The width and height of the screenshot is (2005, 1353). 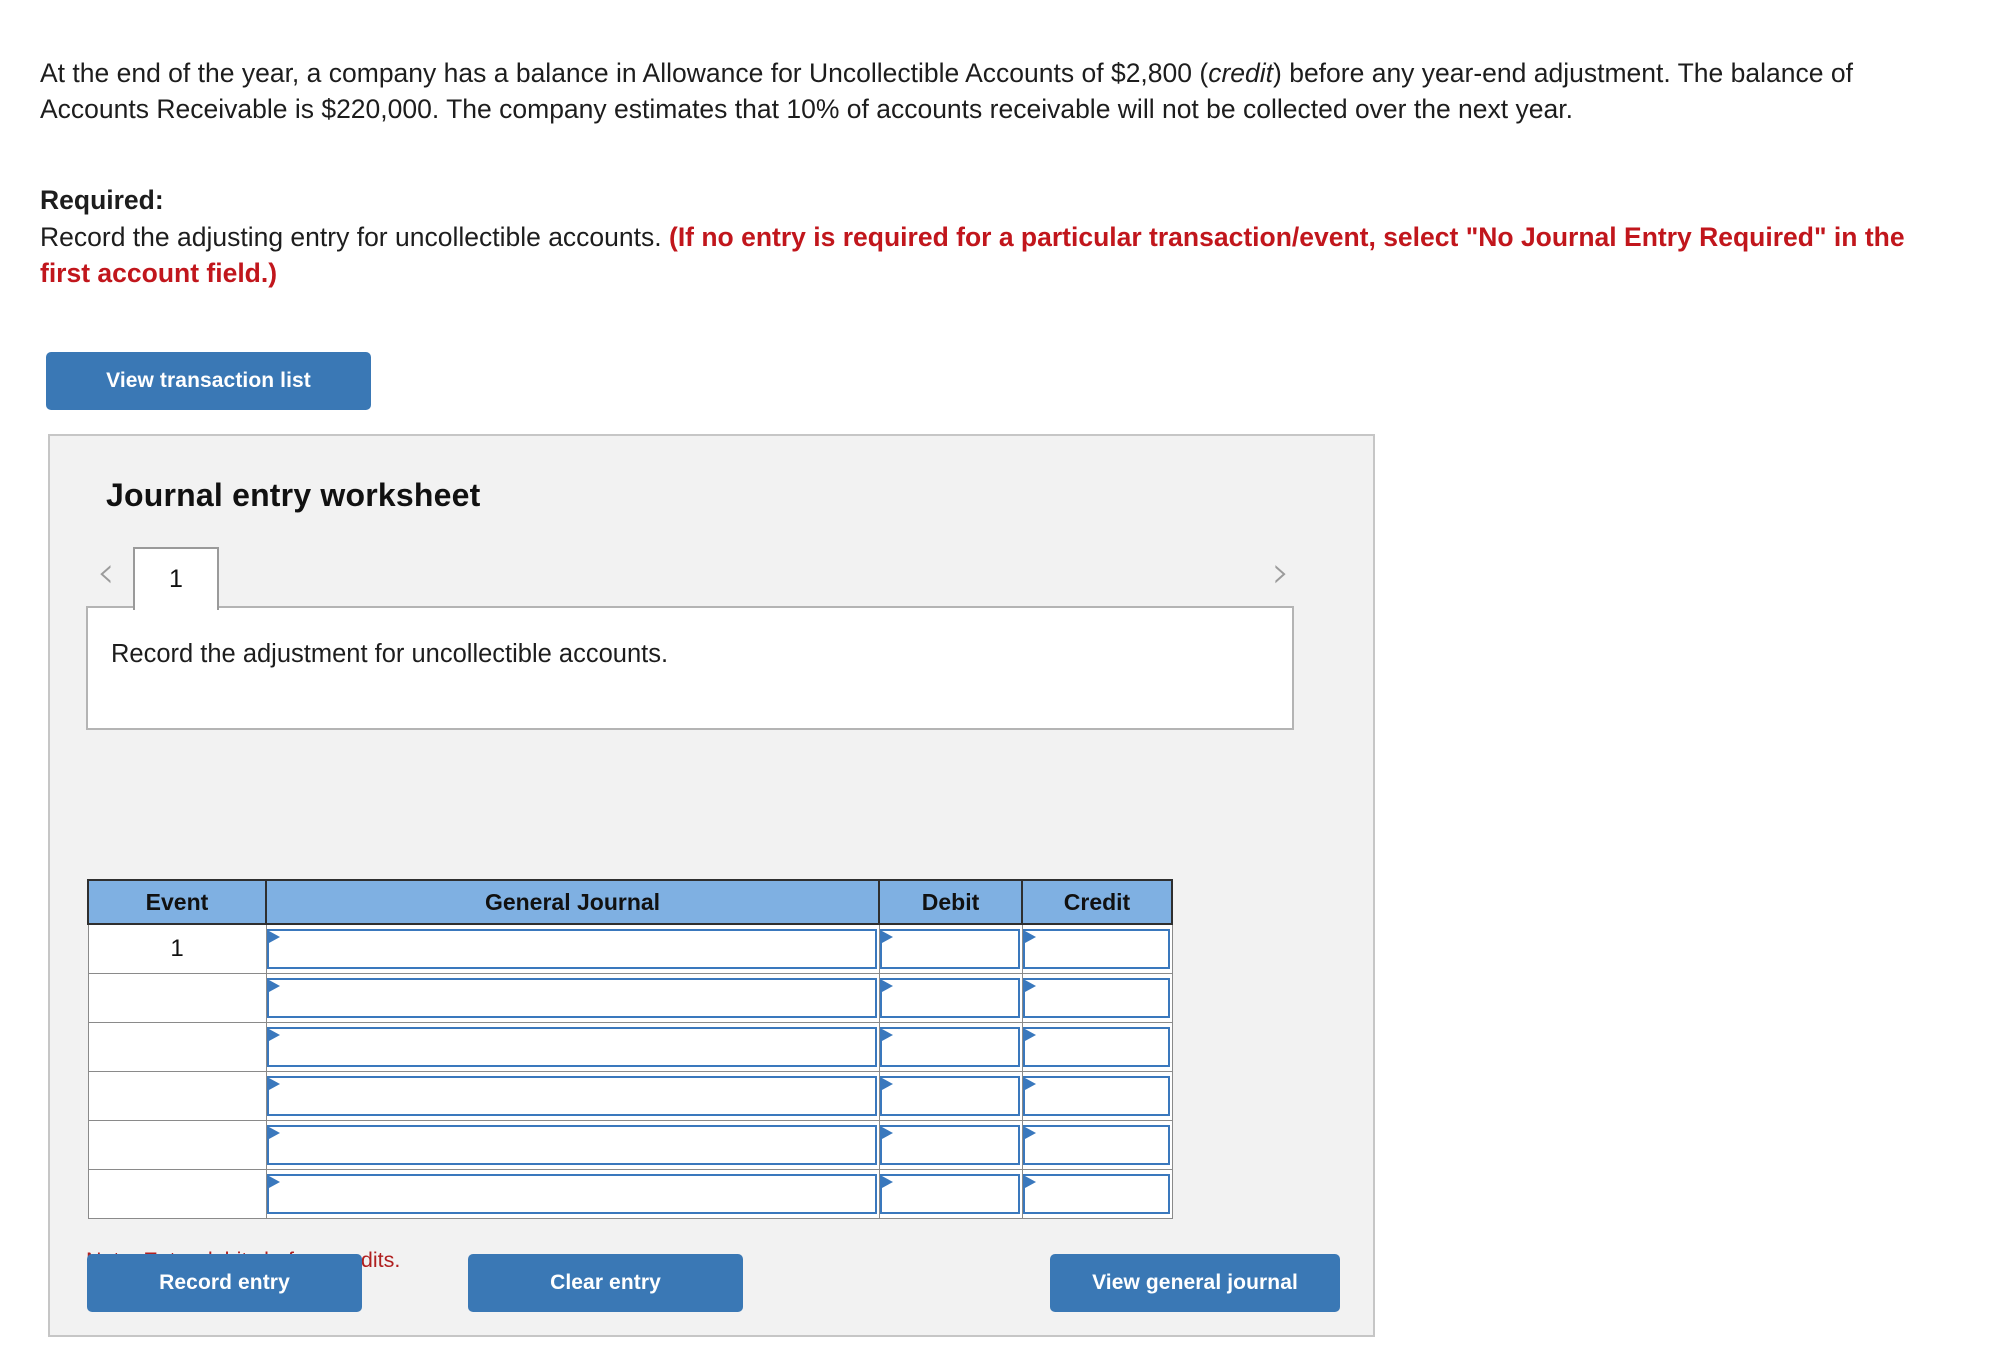 What do you see at coordinates (106, 573) in the screenshot?
I see `chevron-left-icon: ‹` at bounding box center [106, 573].